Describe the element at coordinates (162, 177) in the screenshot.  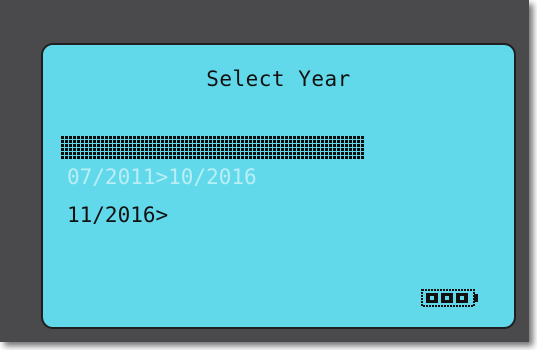
I see `menu-item-label-selected: 07/2011>10/2016` at that location.